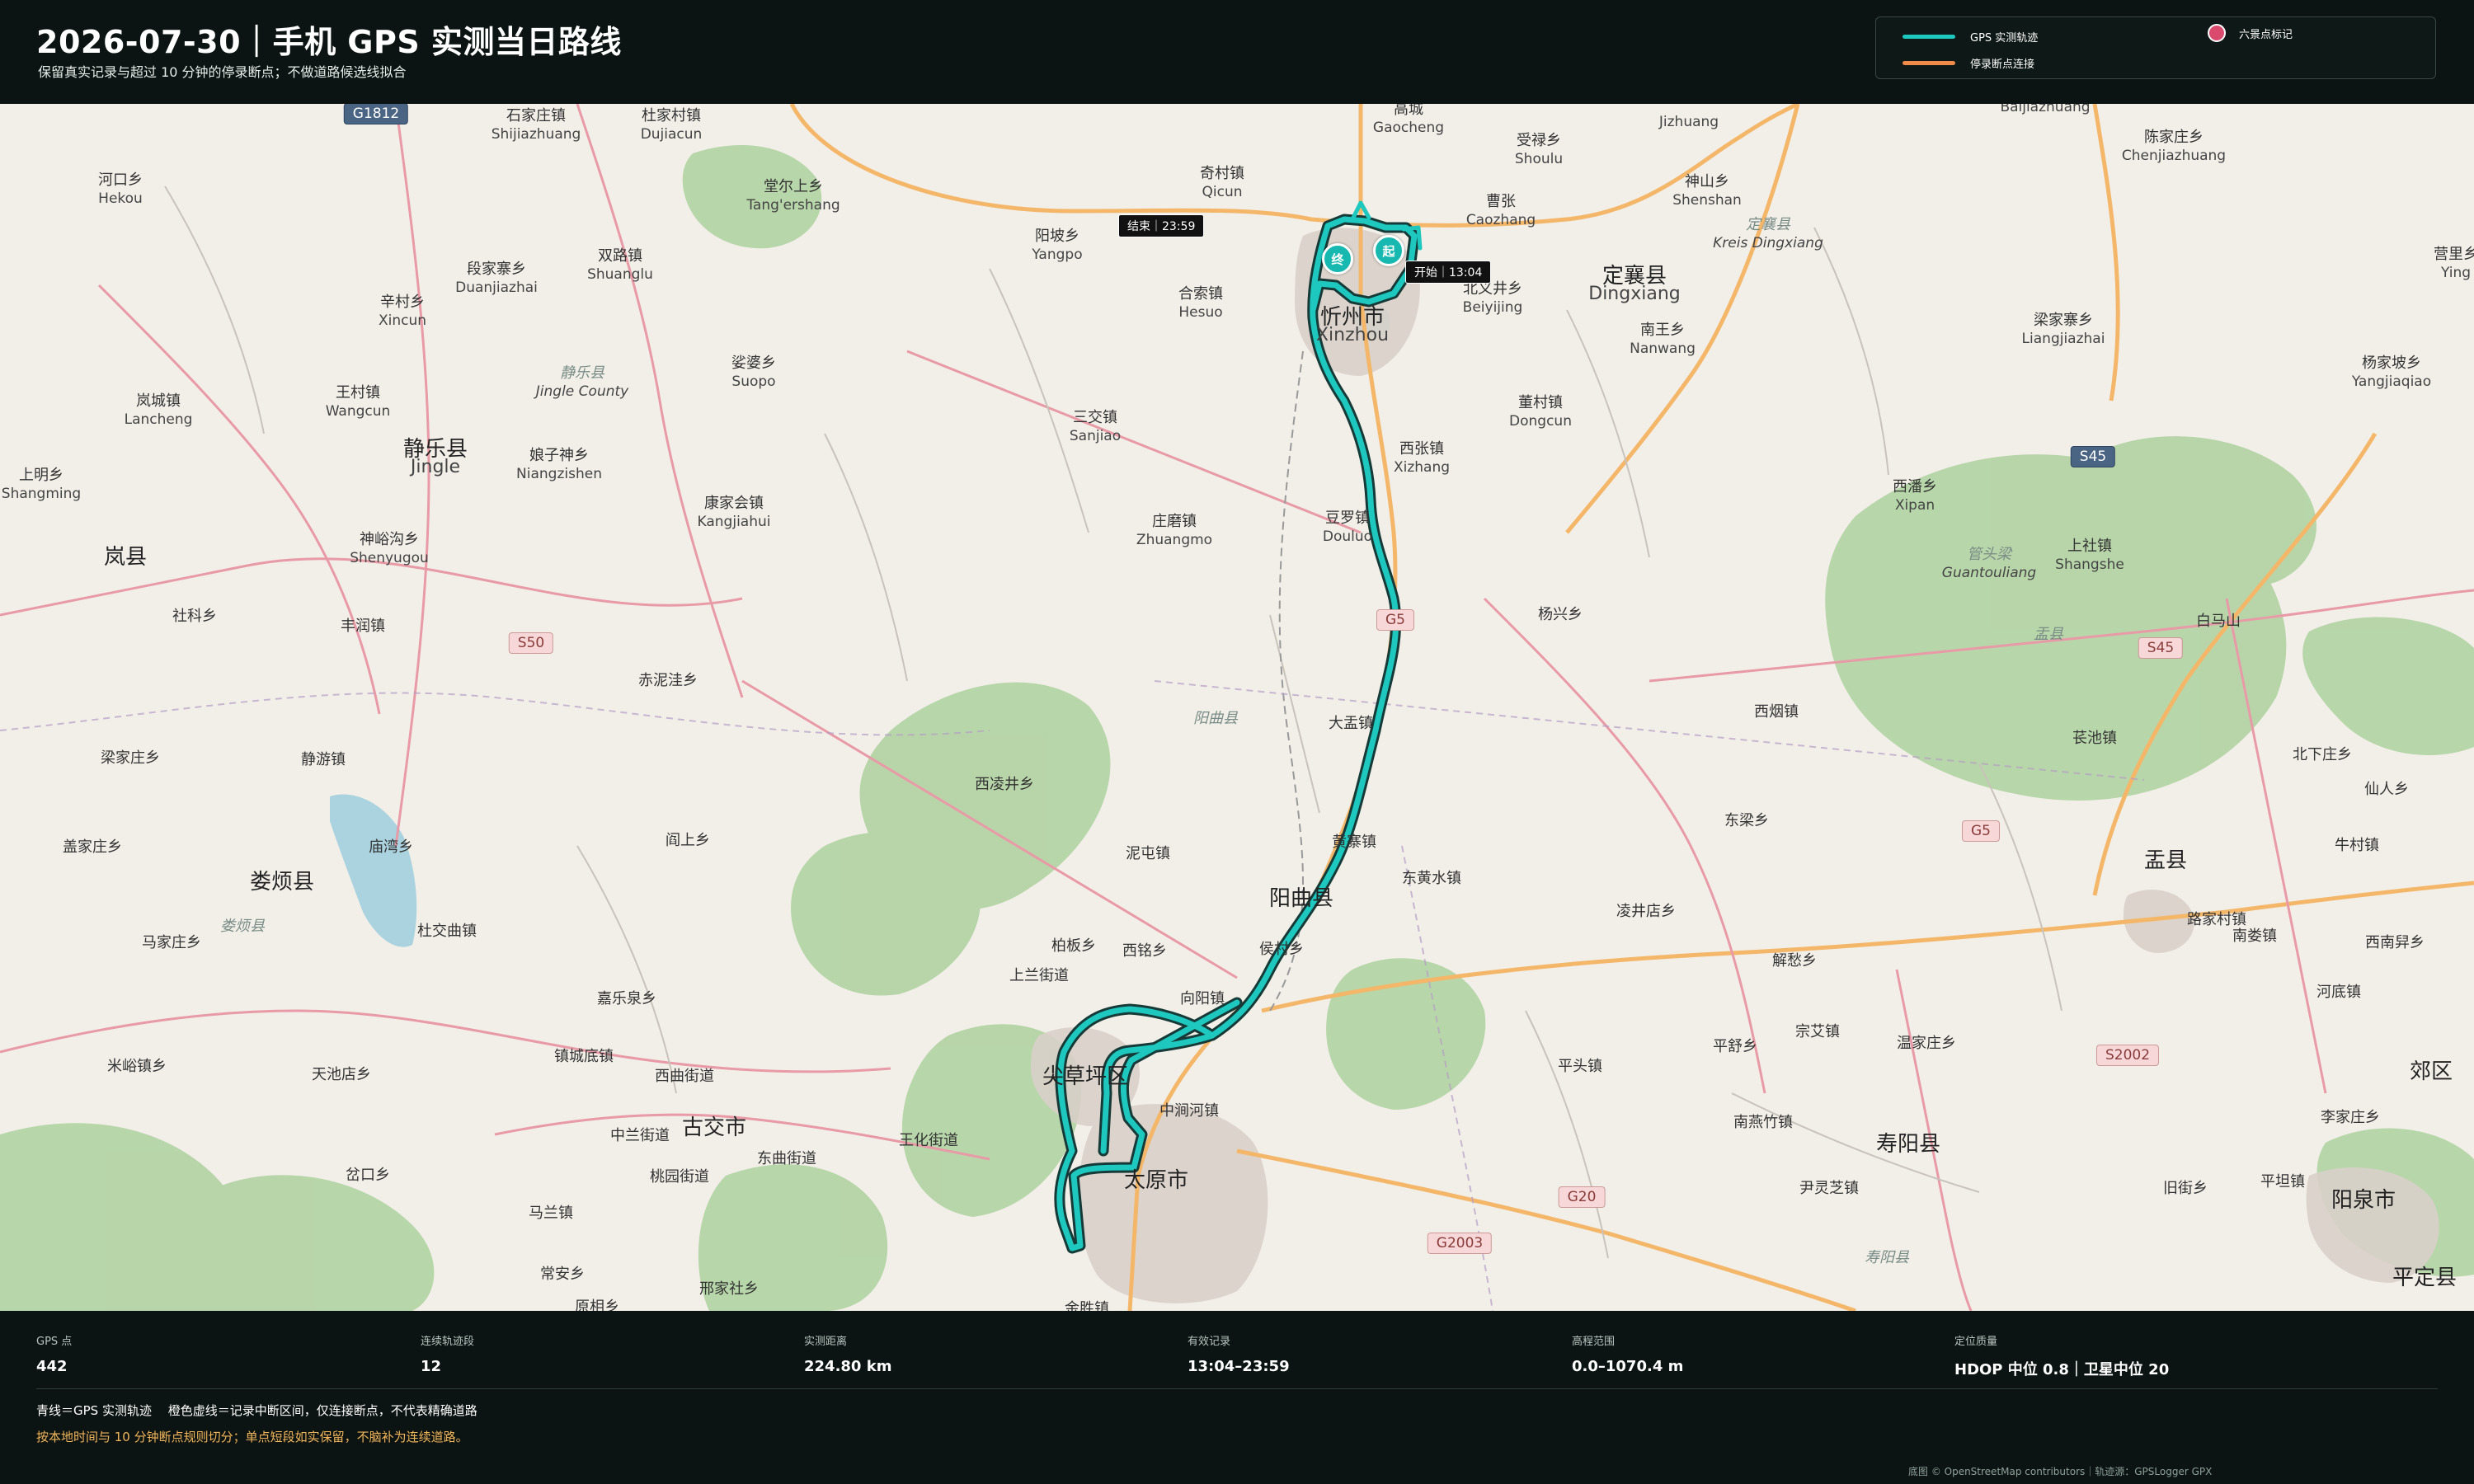 The width and height of the screenshot is (2474, 1484). I want to click on place-zh: 神山乡, so click(1707, 181).